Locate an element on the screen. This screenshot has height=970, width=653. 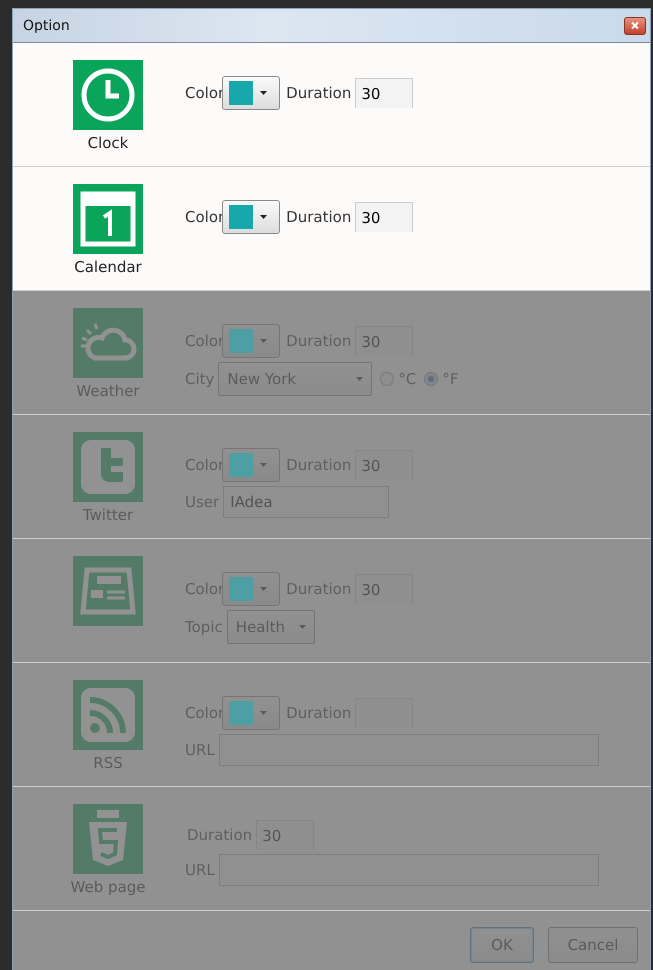
app-name: Weather is located at coordinates (108, 391).